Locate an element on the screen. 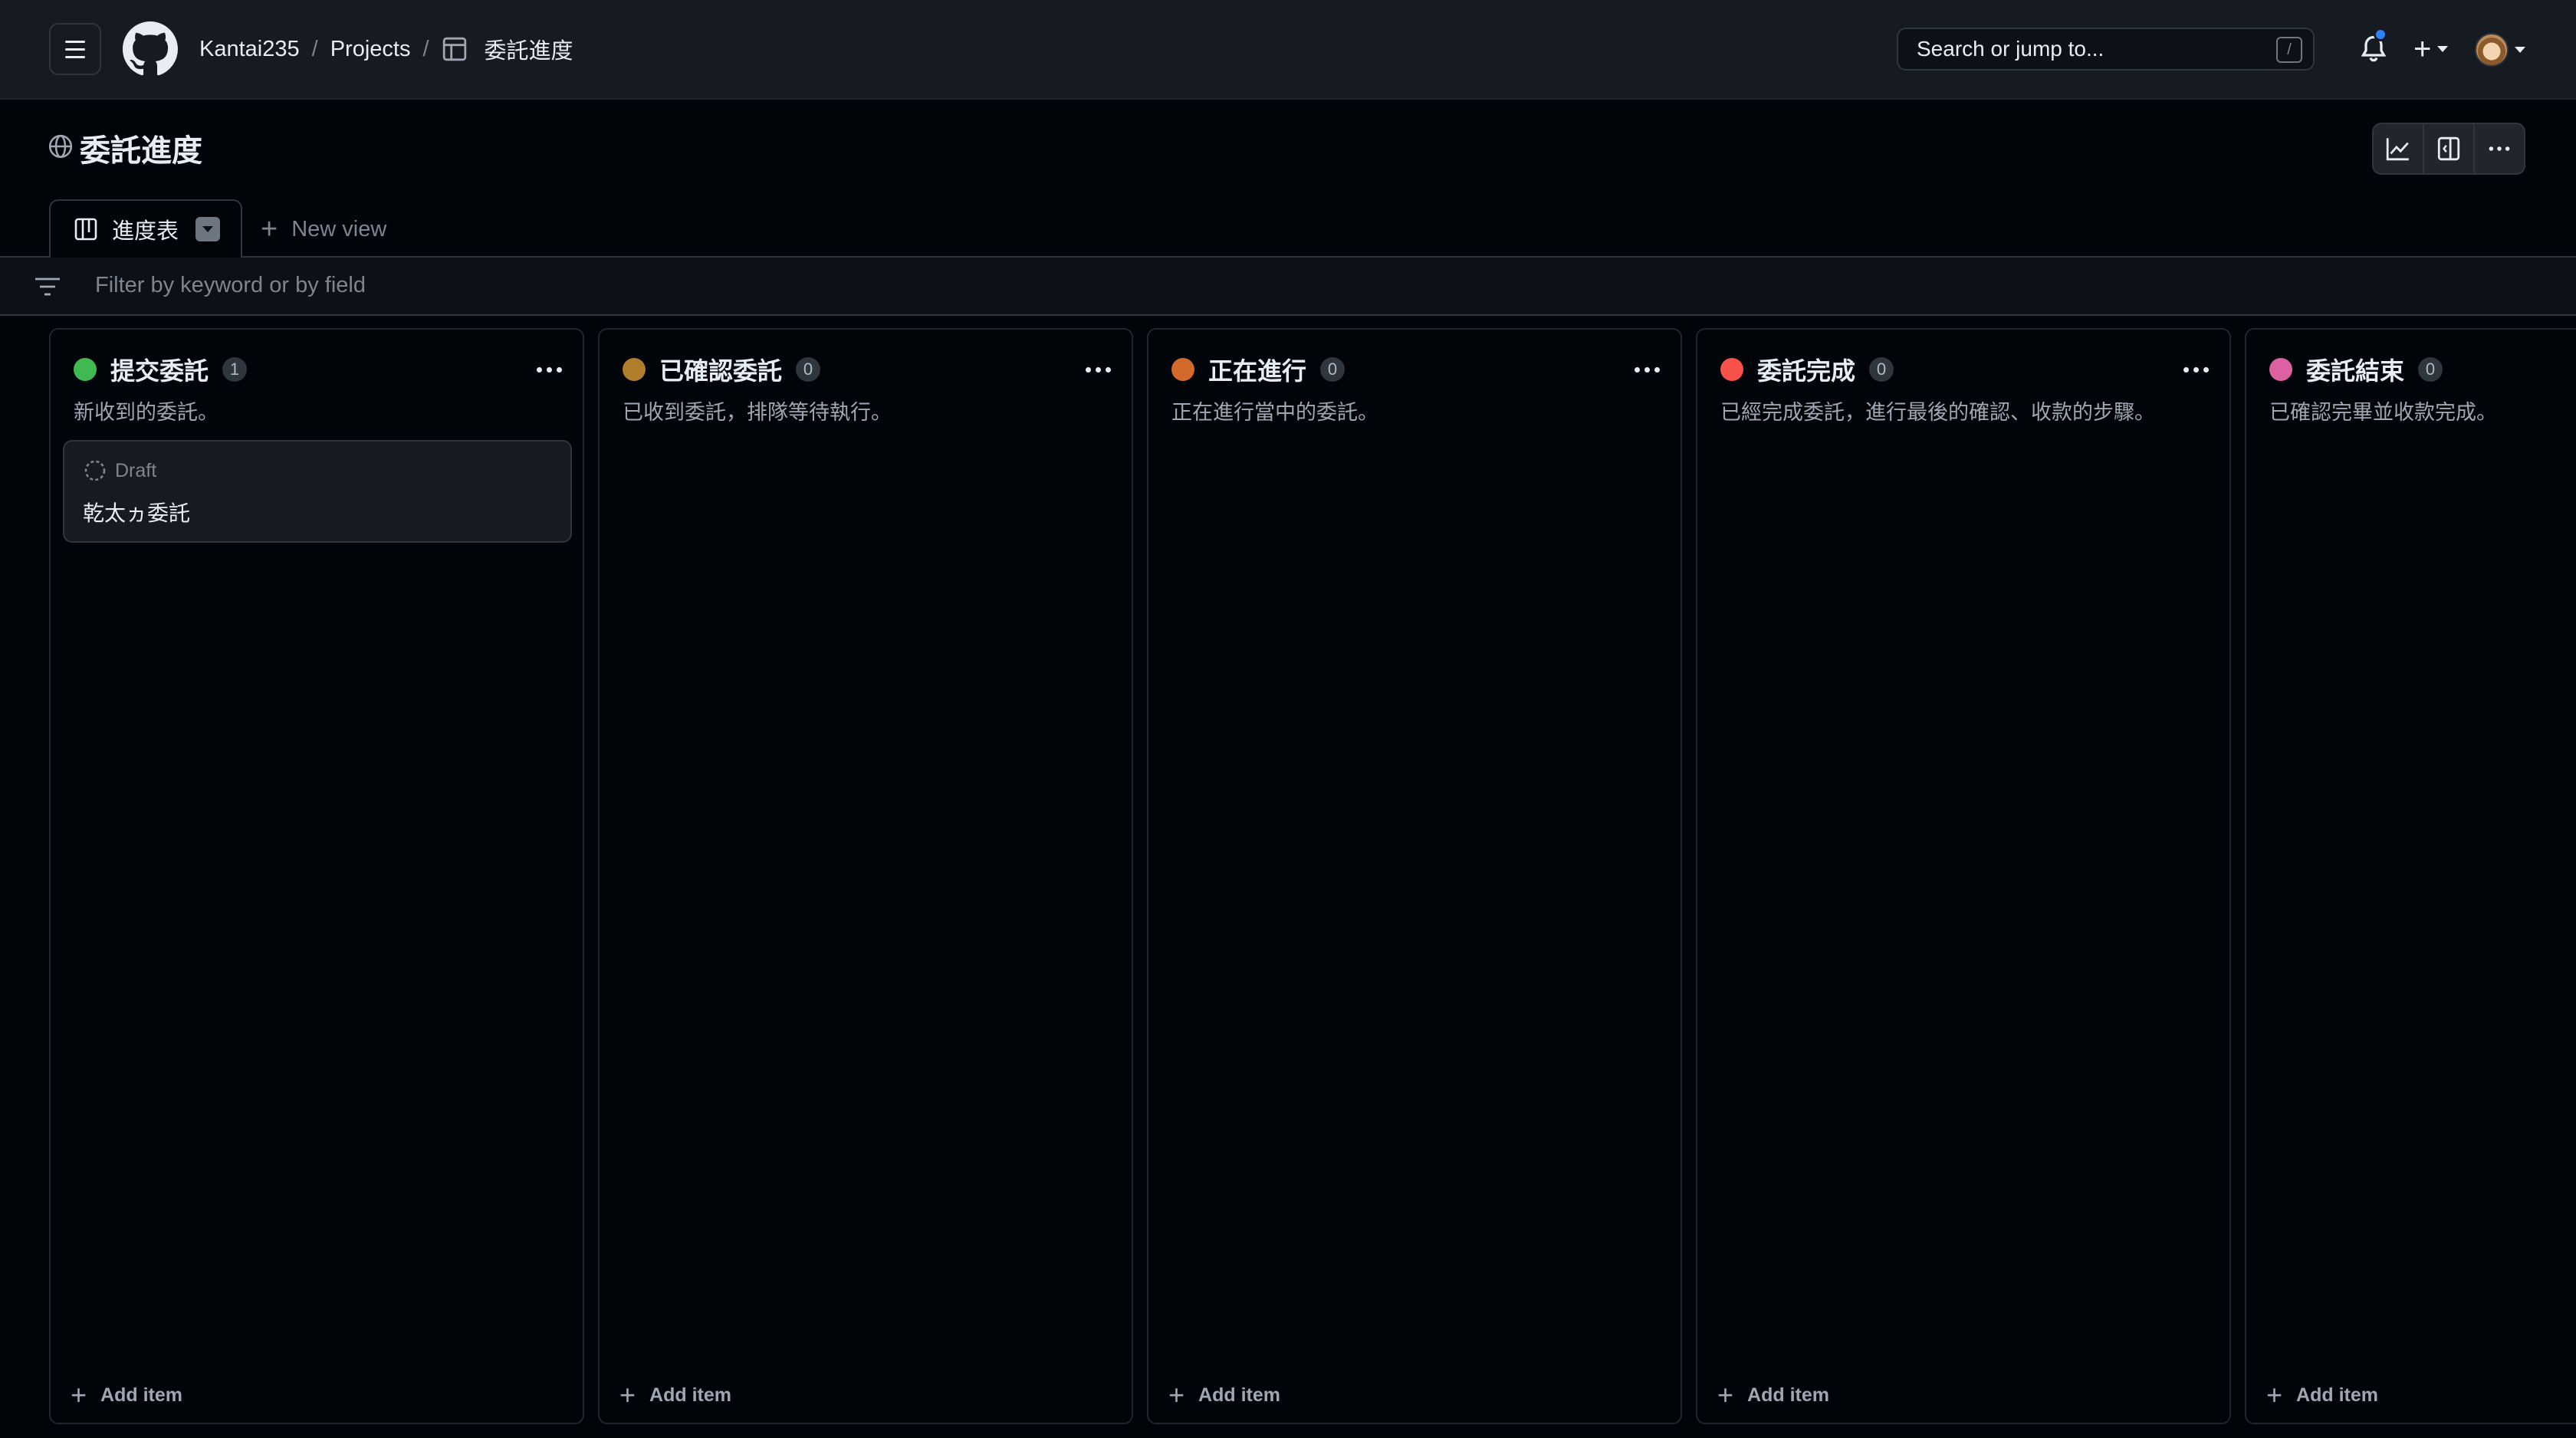 The image size is (2576, 1438). column-header: 委託完成 0 is located at coordinates (1967, 369).